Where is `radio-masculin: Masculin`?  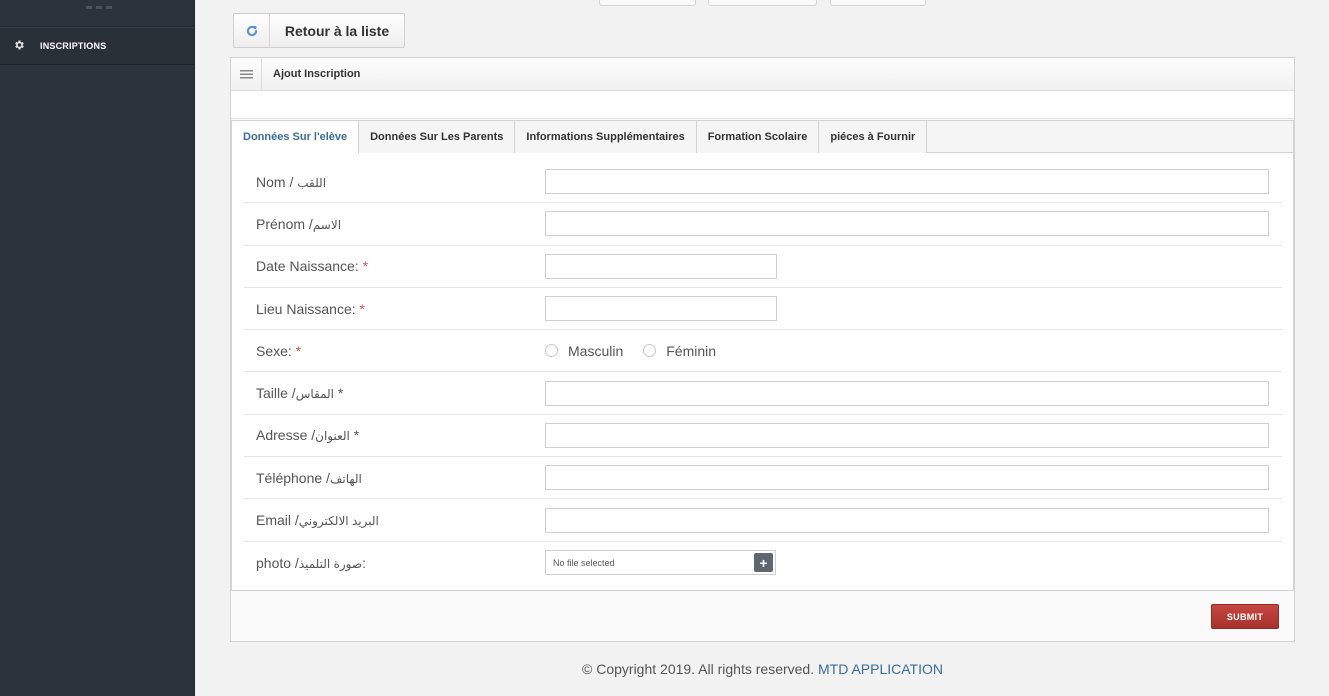
radio-masculin: Masculin is located at coordinates (584, 351).